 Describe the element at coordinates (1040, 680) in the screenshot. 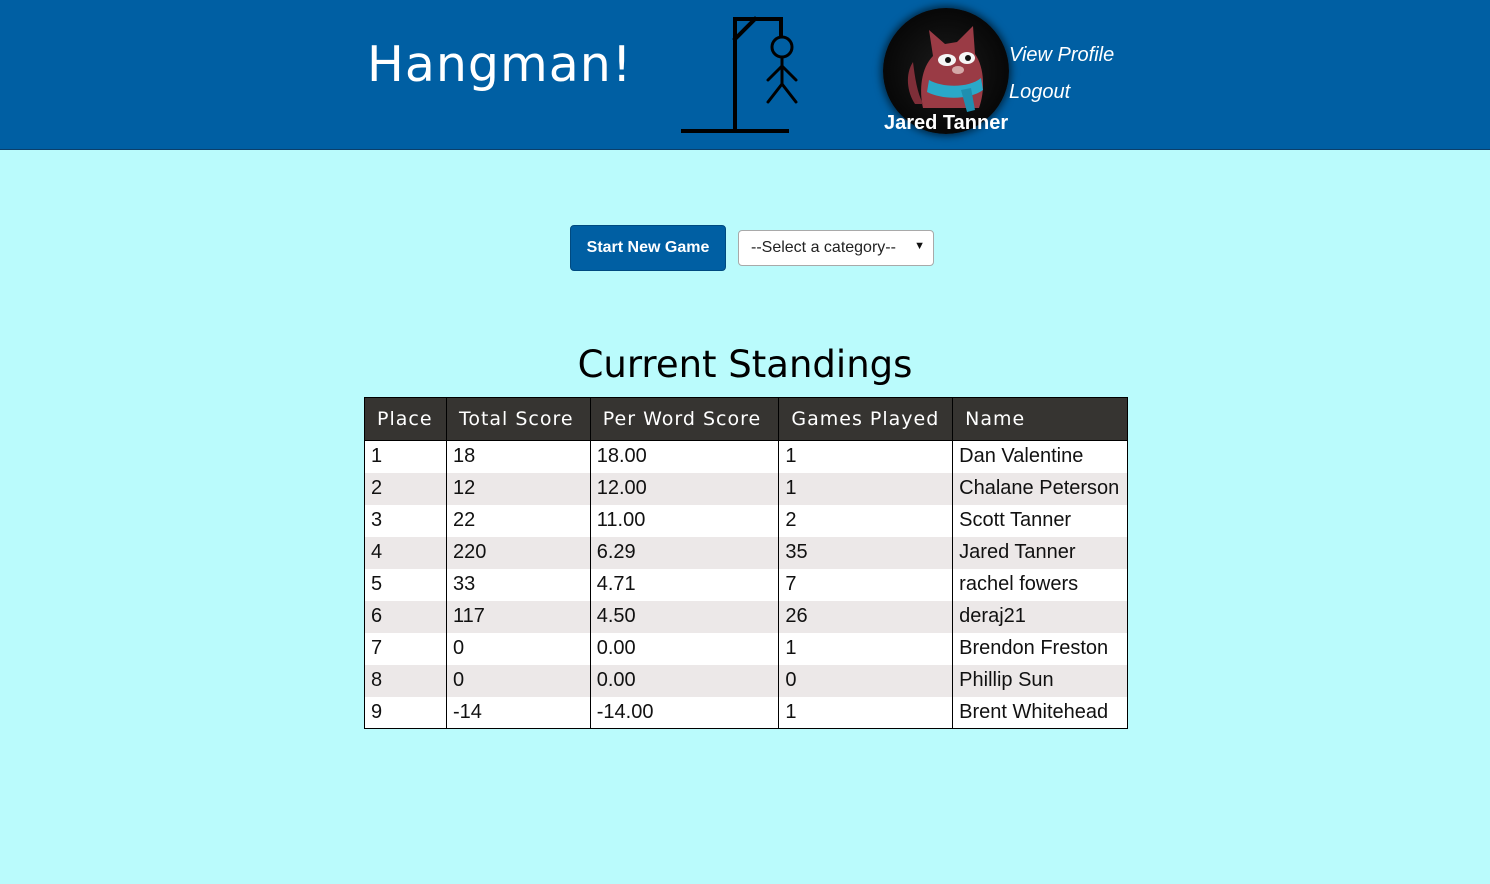

I see `name-cell: Phillip Sun` at that location.